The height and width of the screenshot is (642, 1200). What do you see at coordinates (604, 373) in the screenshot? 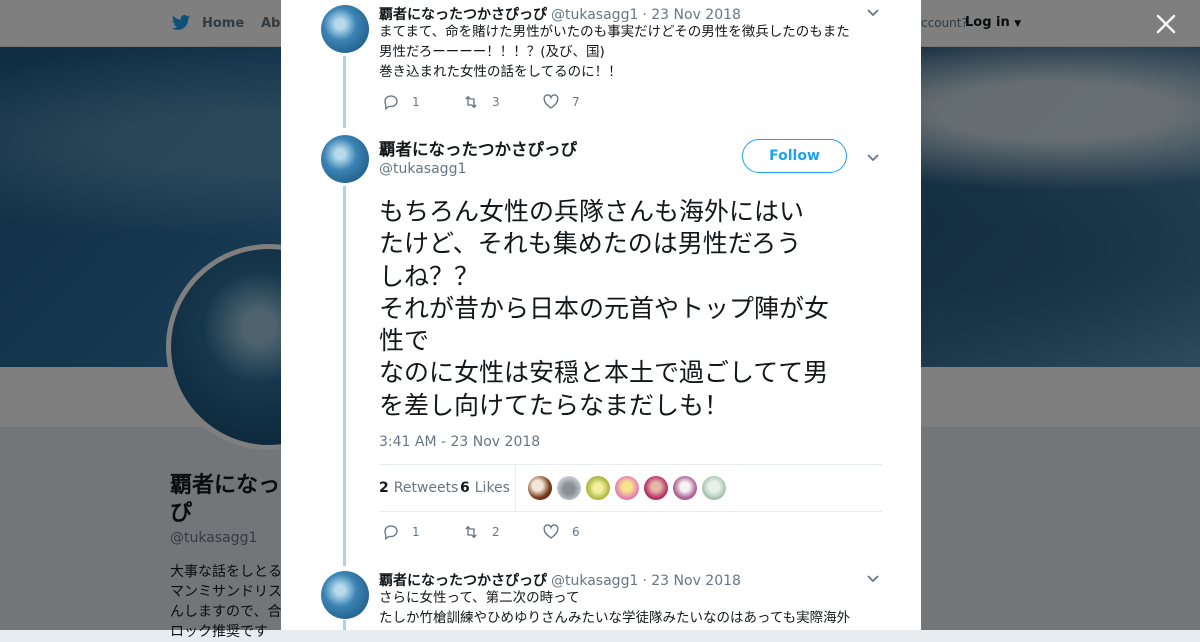
I see `tweet-line: なのに女性は安穏と本土で過ごしてて男` at bounding box center [604, 373].